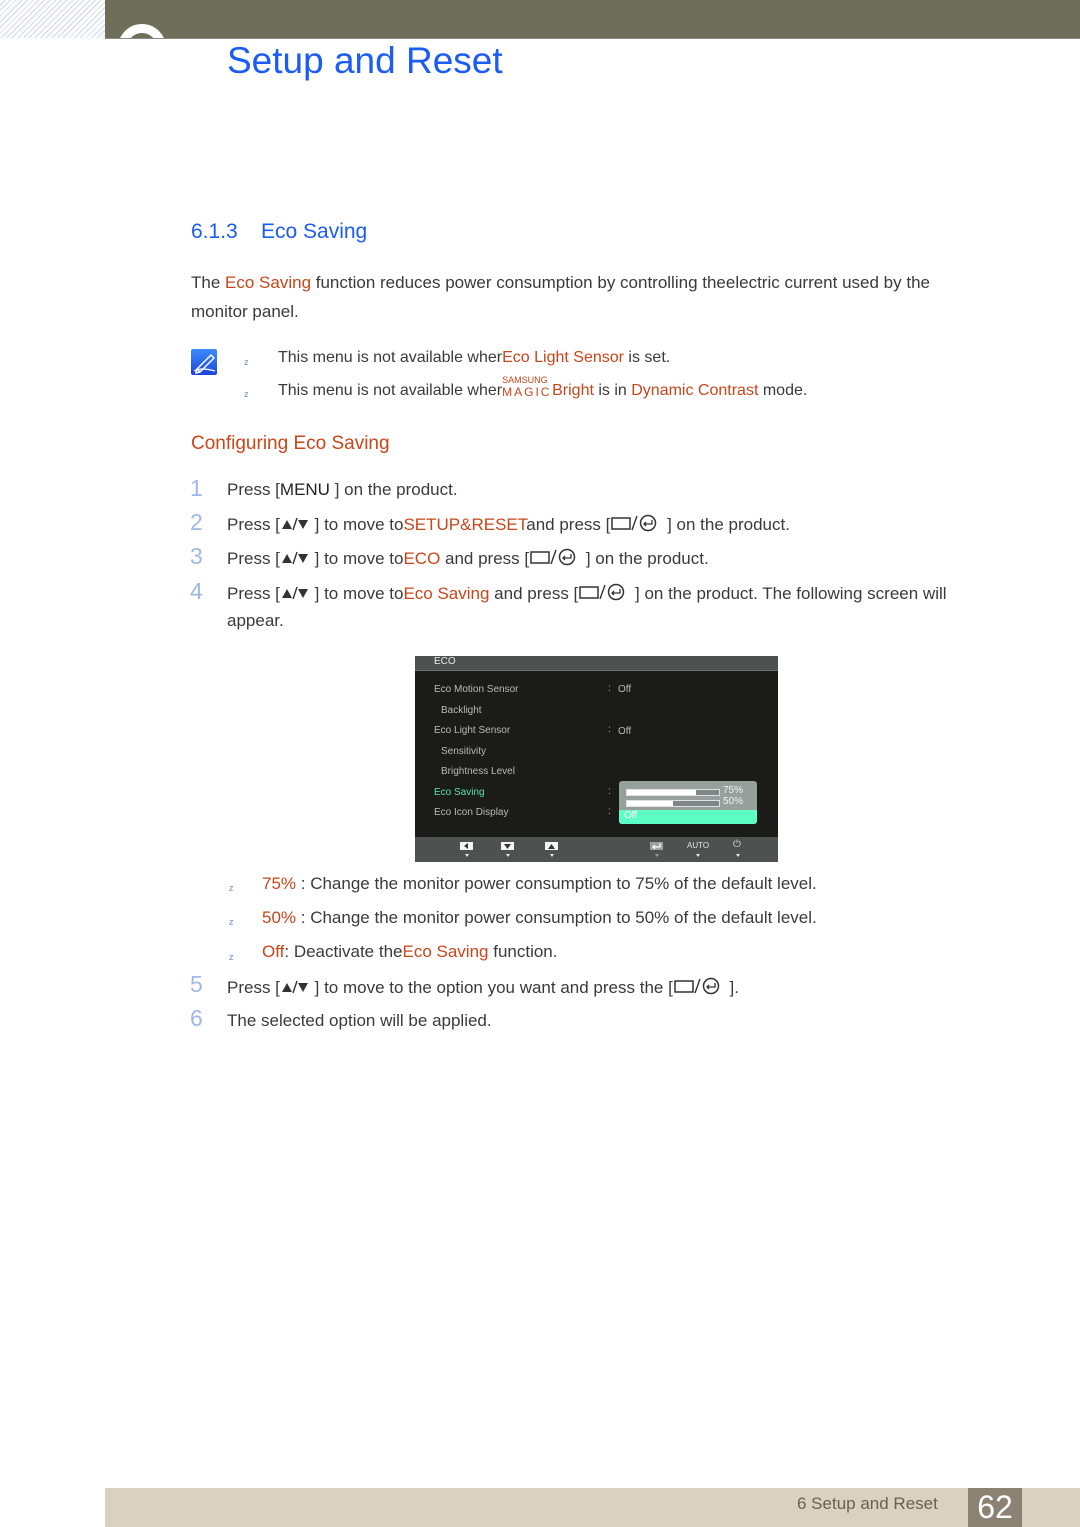 The height and width of the screenshot is (1527, 1080). I want to click on osd-item-eco-icon-display: Eco Icon Display, so click(471, 812).